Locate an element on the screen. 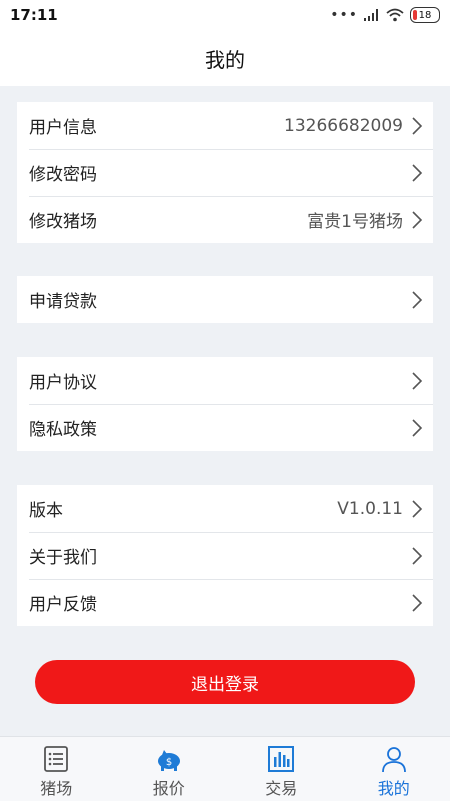  logout-button: 退出登录 is located at coordinates (225, 682).